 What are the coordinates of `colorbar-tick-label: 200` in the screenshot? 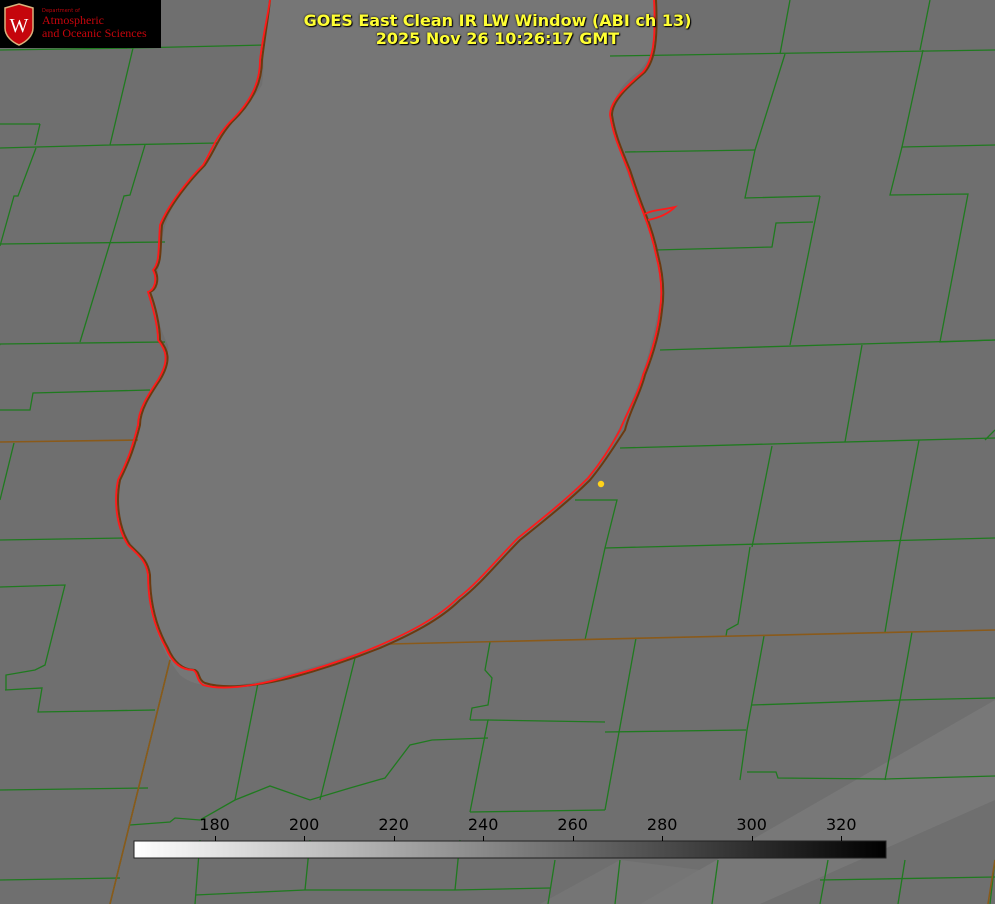 It's located at (304, 824).